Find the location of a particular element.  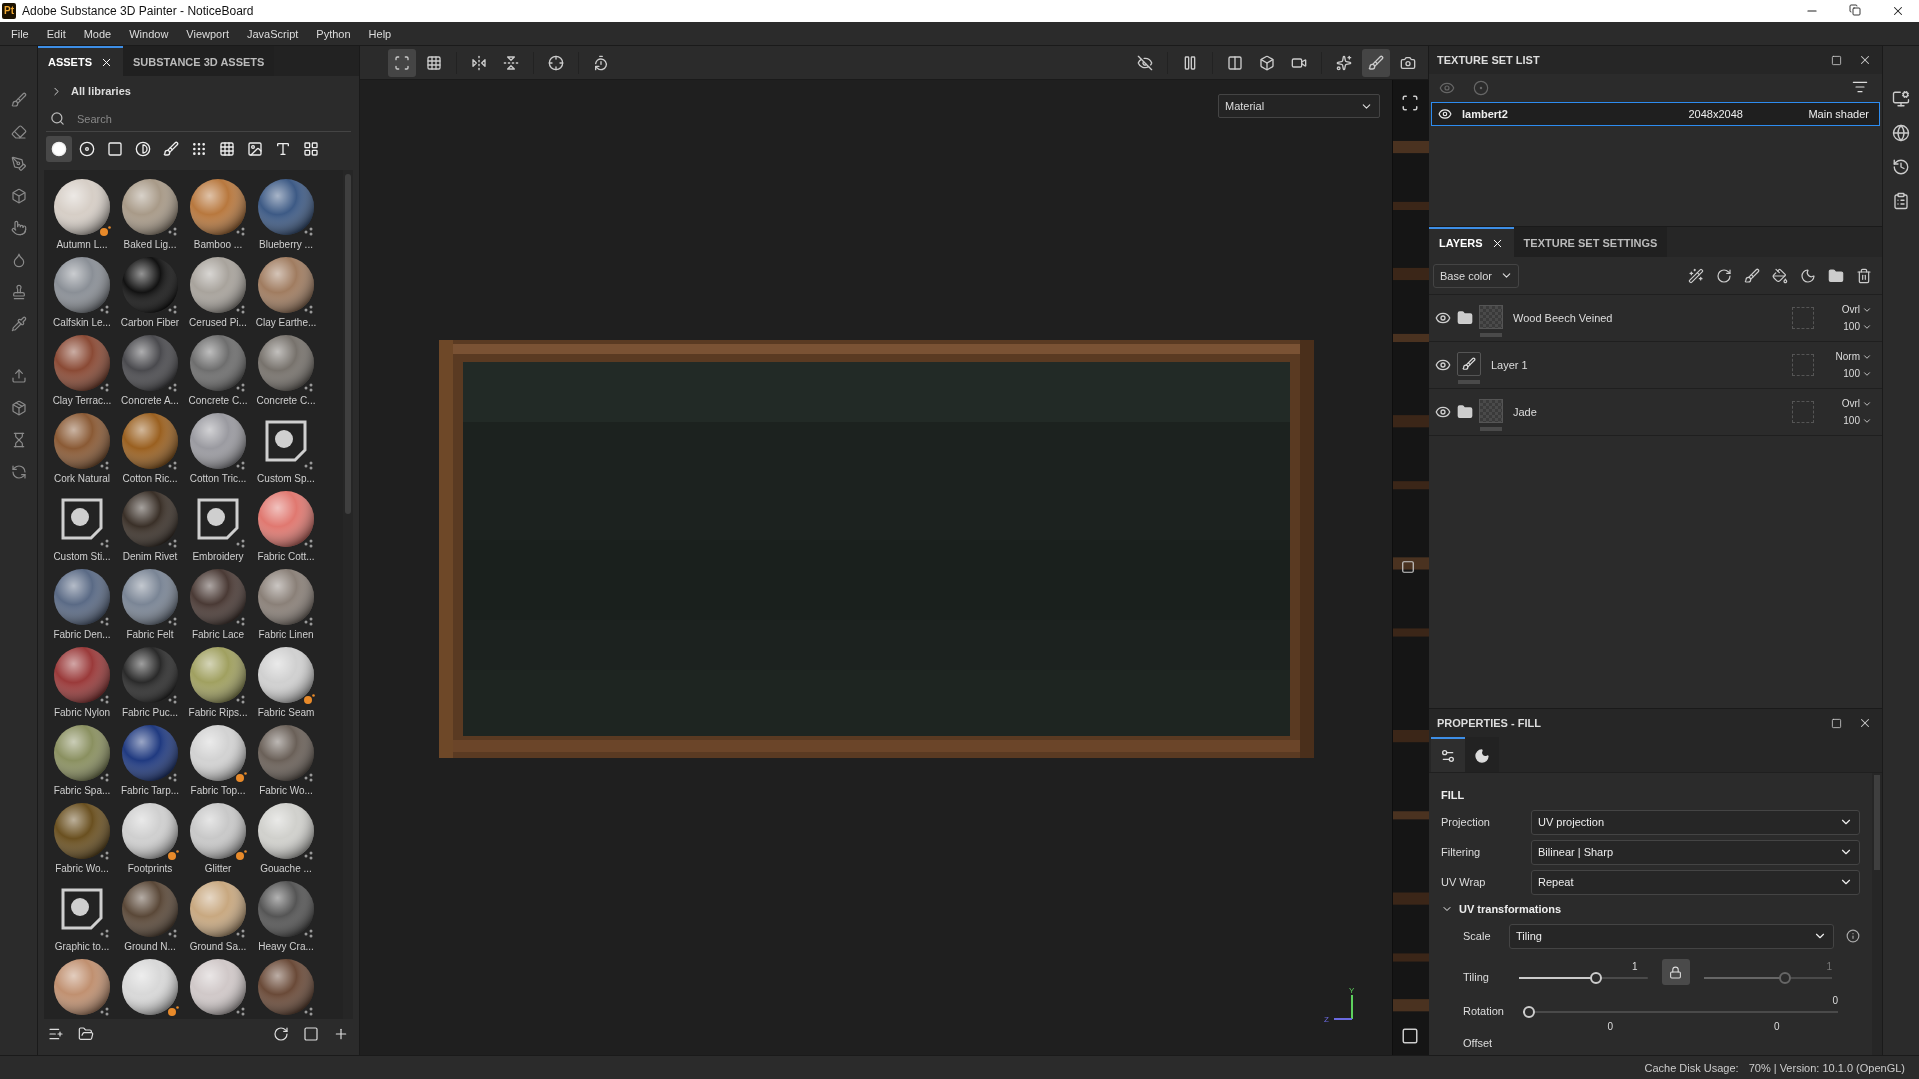

moon-icon is located at coordinates (1808, 275).